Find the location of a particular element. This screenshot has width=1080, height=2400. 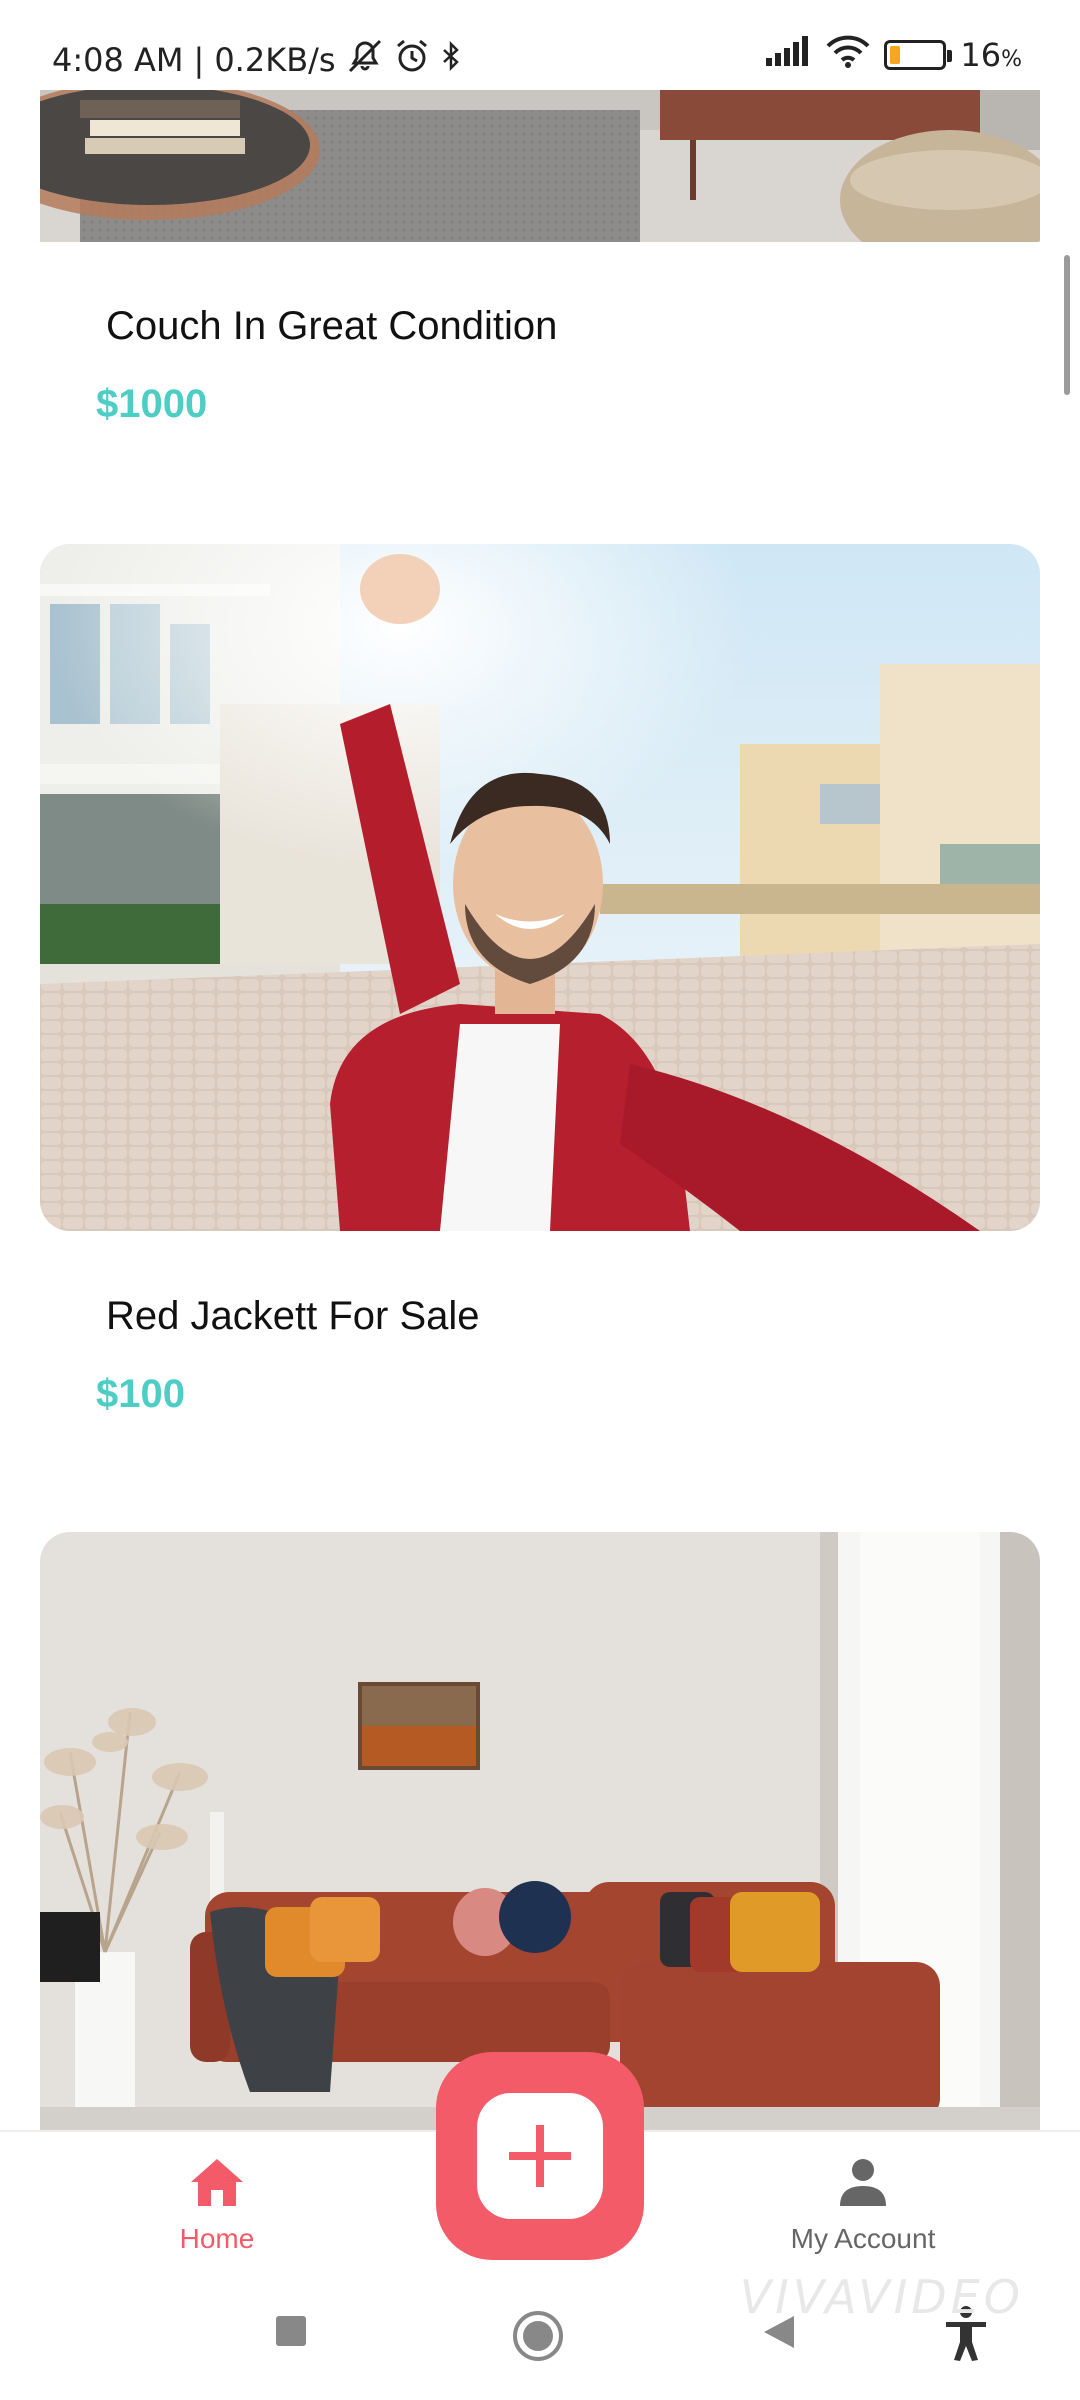

nav-home: Home is located at coordinates (217, 2205).